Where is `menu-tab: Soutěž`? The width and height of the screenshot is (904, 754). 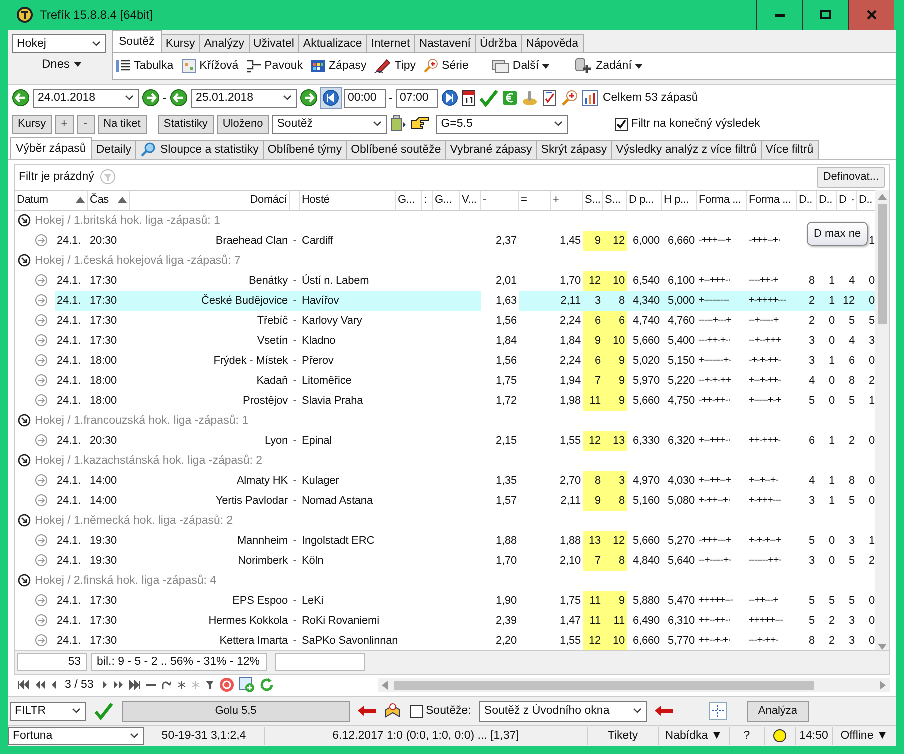 menu-tab: Soutěž is located at coordinates (137, 41).